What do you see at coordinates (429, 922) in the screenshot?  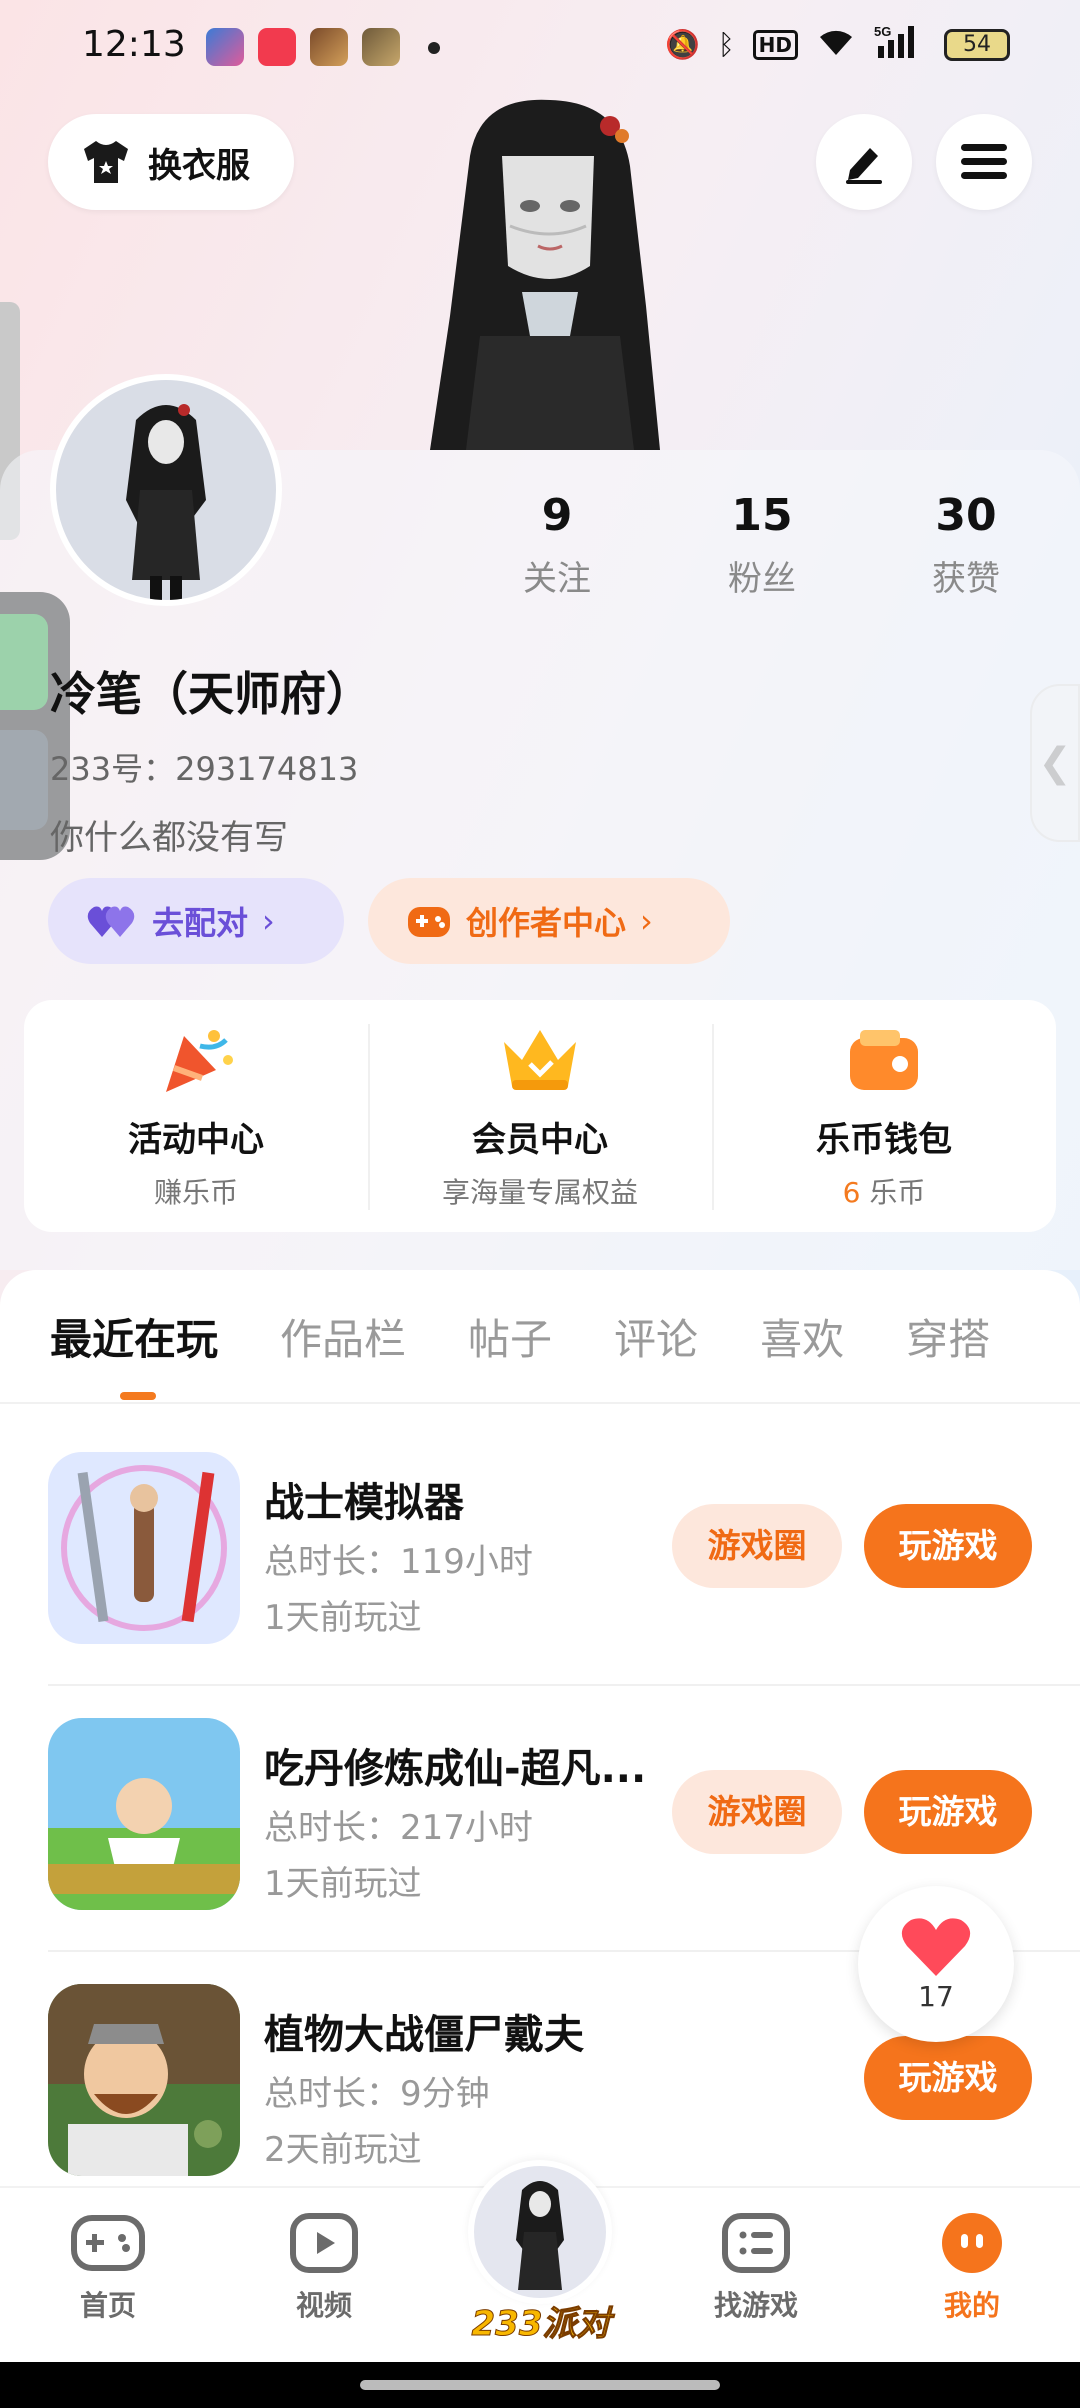 I see `gamepad-plus-icon` at bounding box center [429, 922].